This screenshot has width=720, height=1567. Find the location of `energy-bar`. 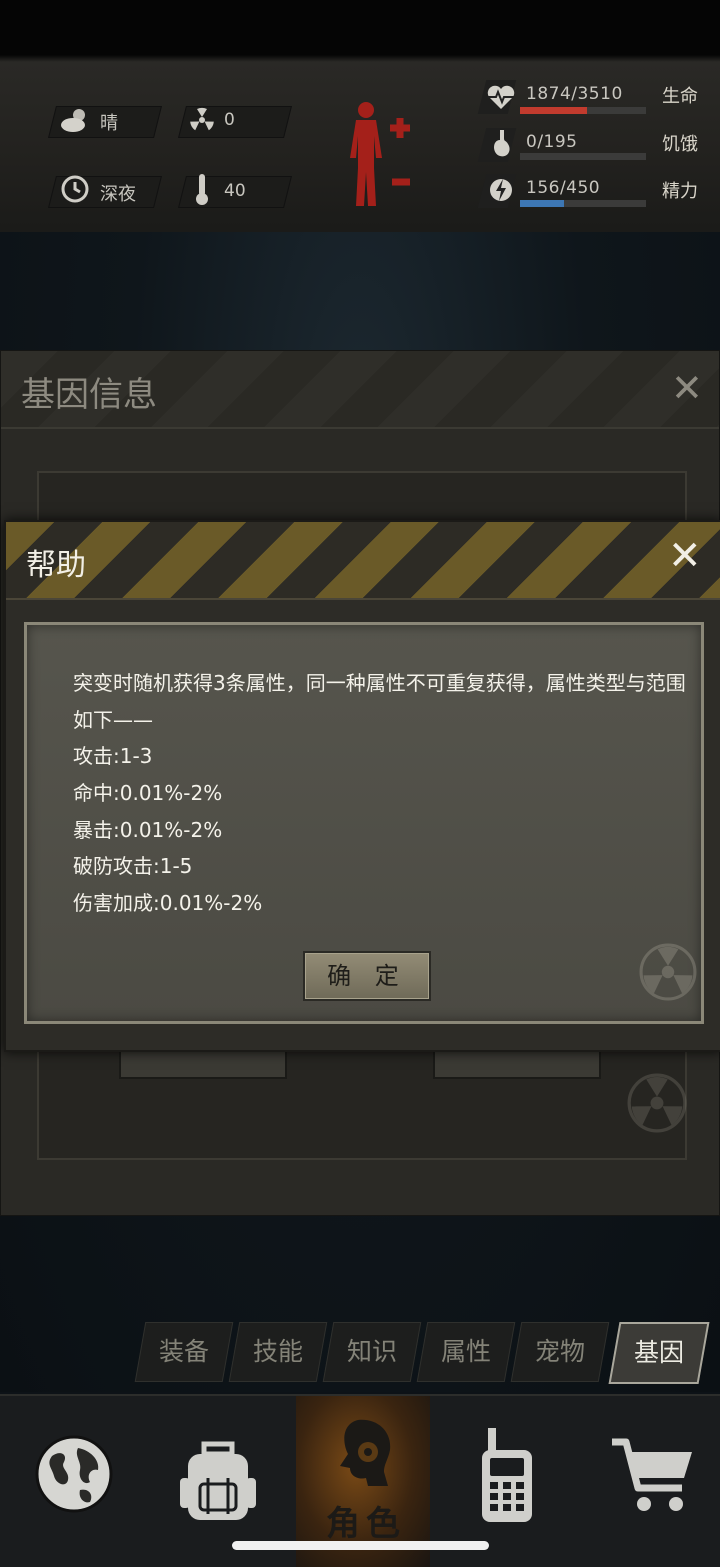

energy-bar is located at coordinates (583, 203).